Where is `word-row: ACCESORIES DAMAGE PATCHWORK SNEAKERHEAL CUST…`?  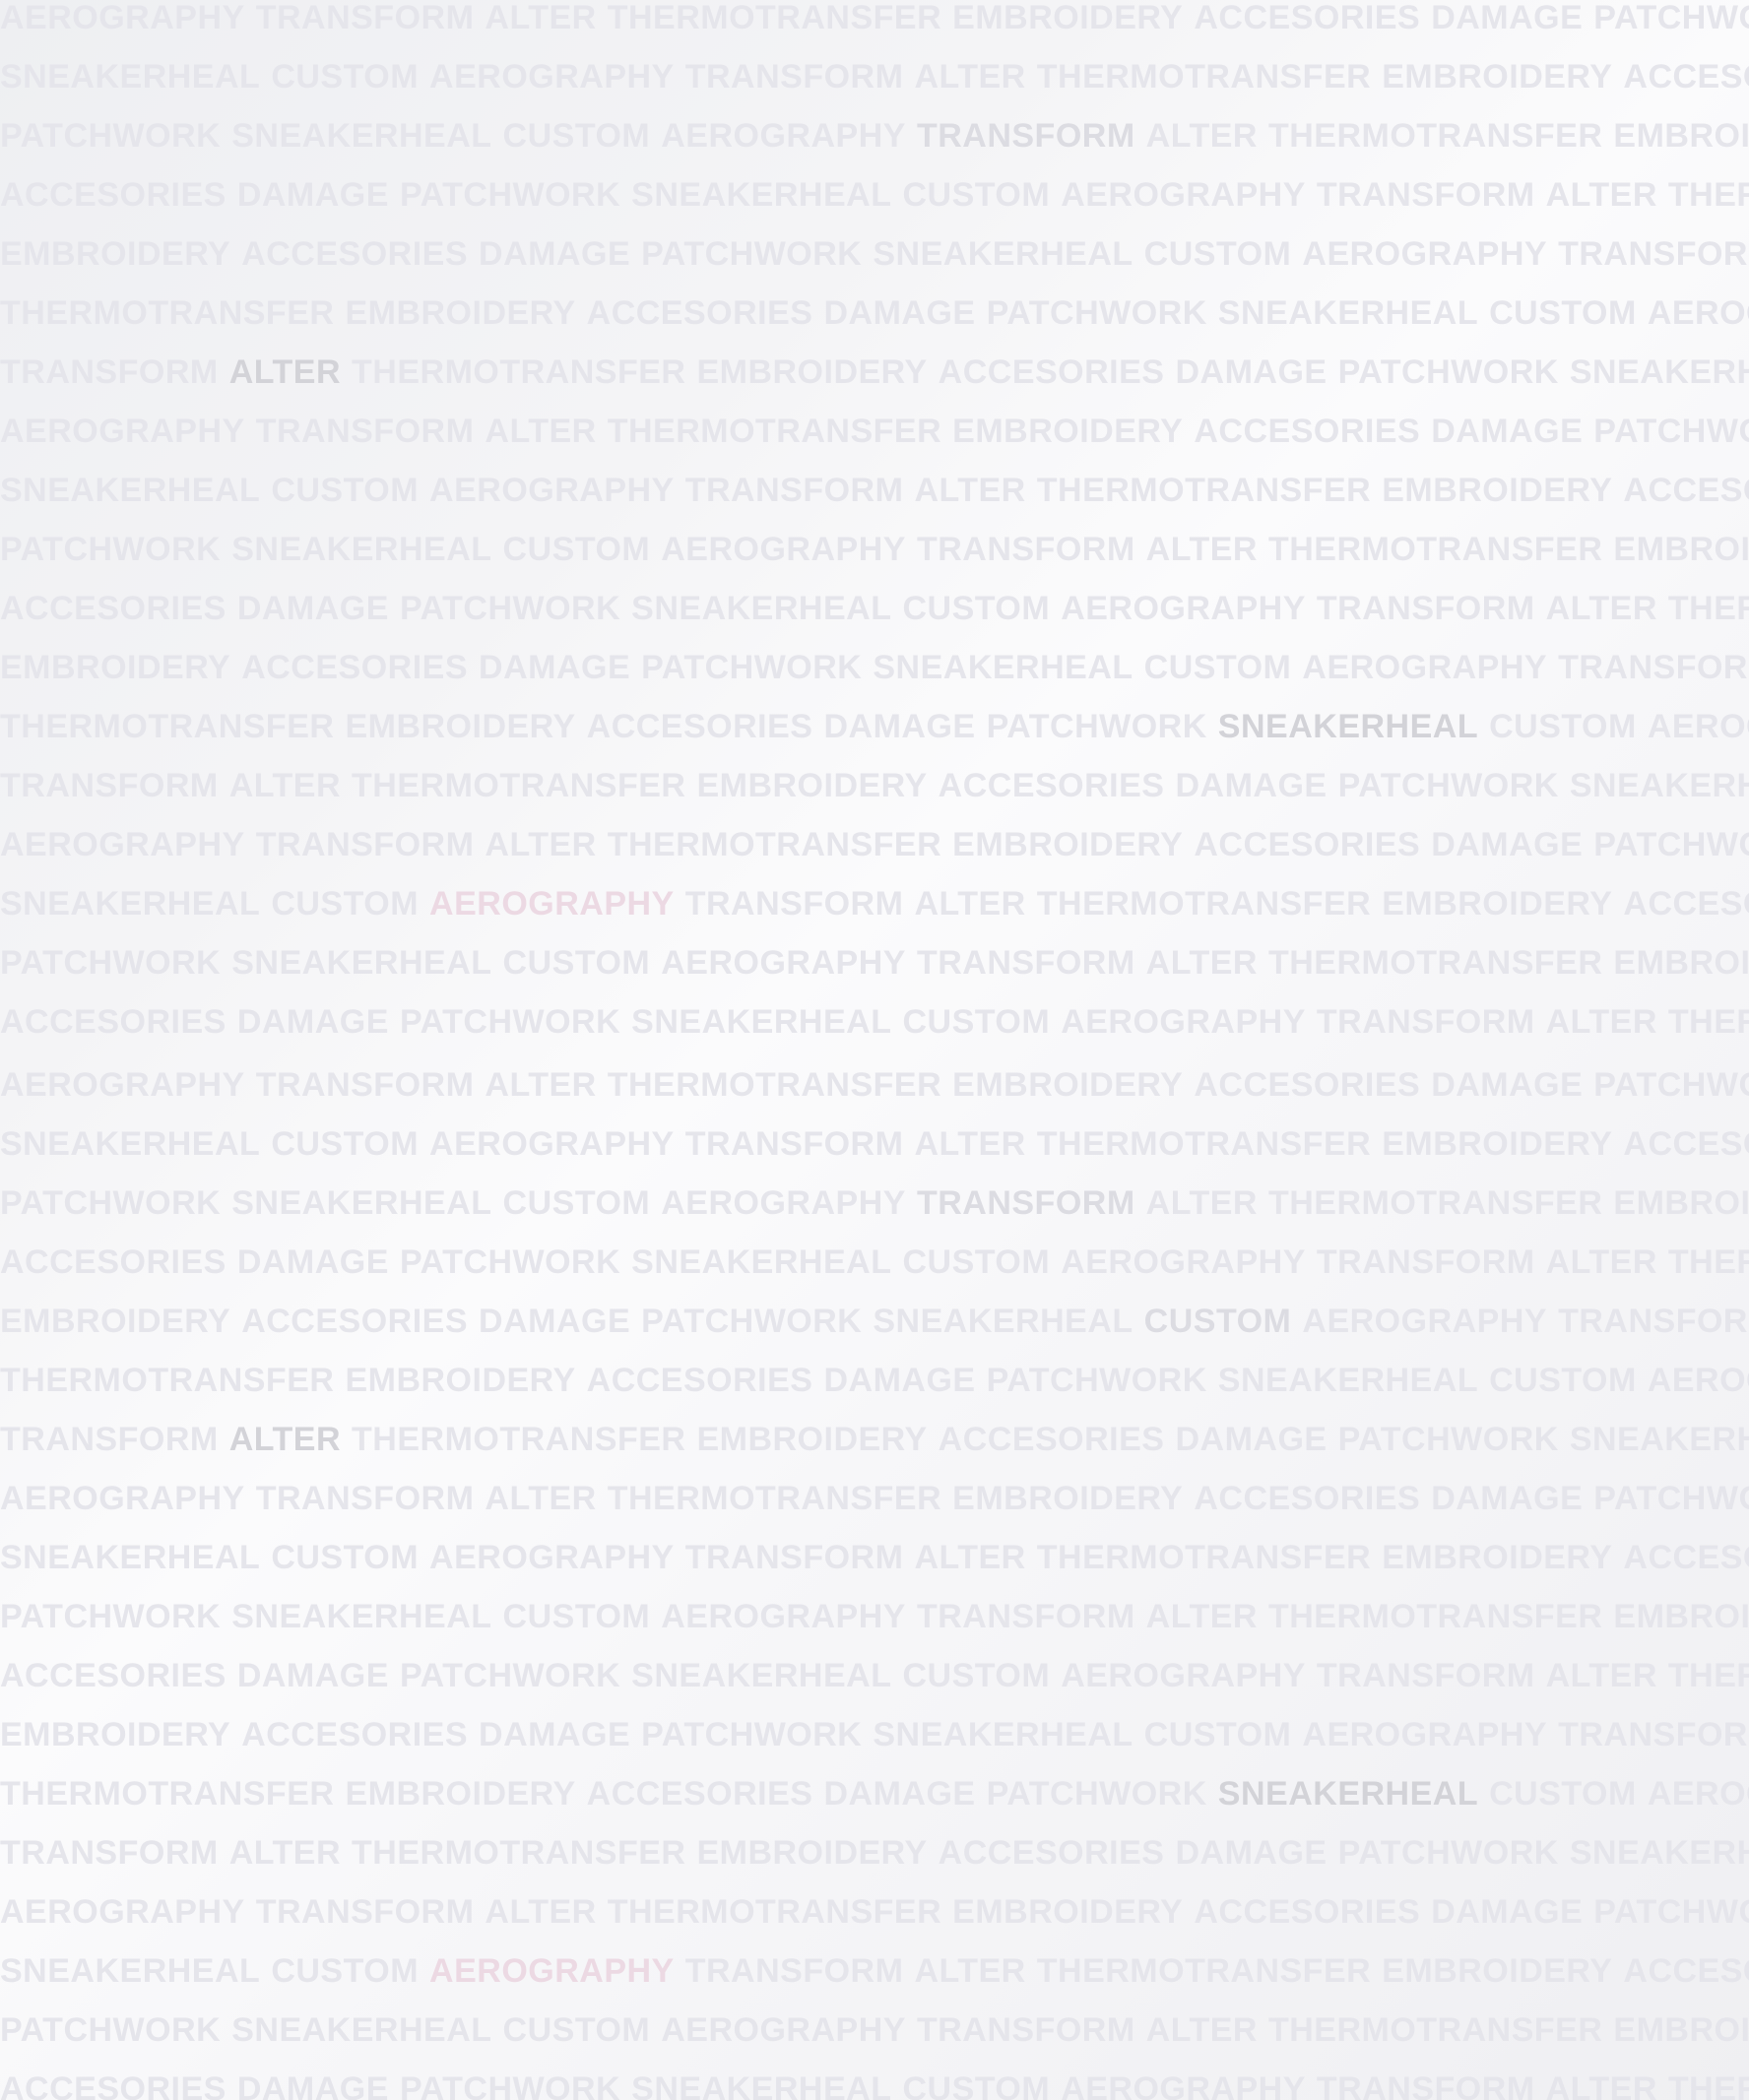 word-row: ACCESORIES DAMAGE PATCHWORK SNEAKERHEAL CUST… is located at coordinates (874, 1676).